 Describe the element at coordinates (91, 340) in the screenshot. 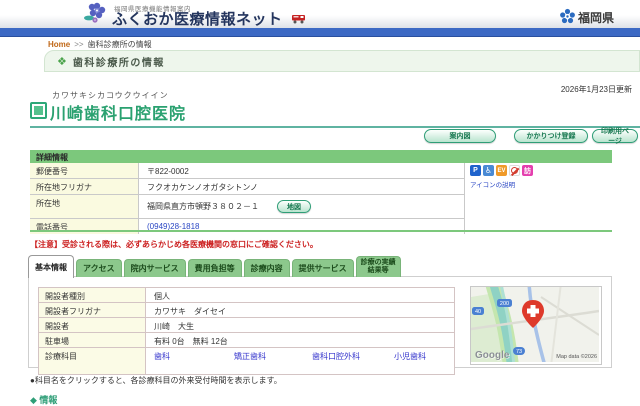

I see `row-label: 駐車場` at that location.